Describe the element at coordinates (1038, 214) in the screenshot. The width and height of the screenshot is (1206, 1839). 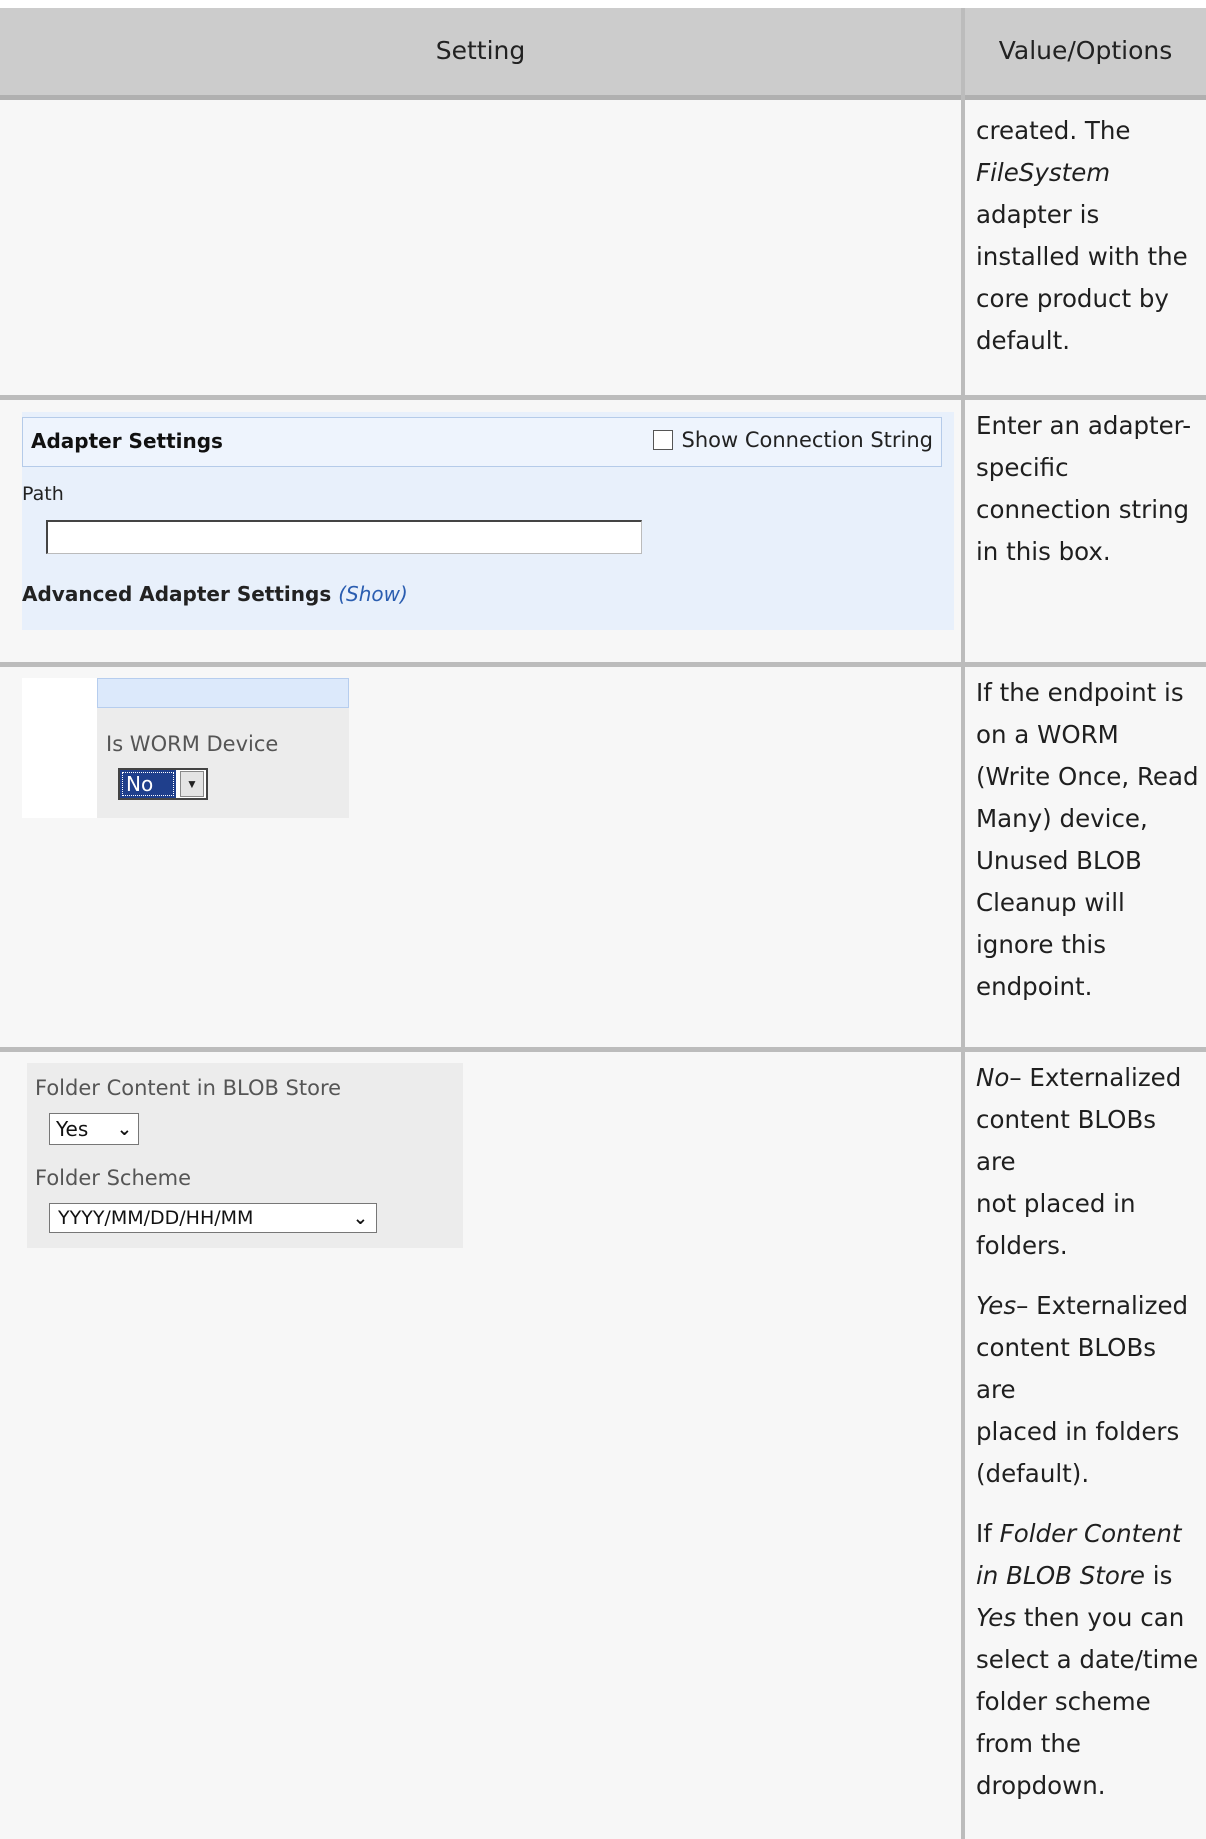
I see `row1-line: adapter is` at that location.